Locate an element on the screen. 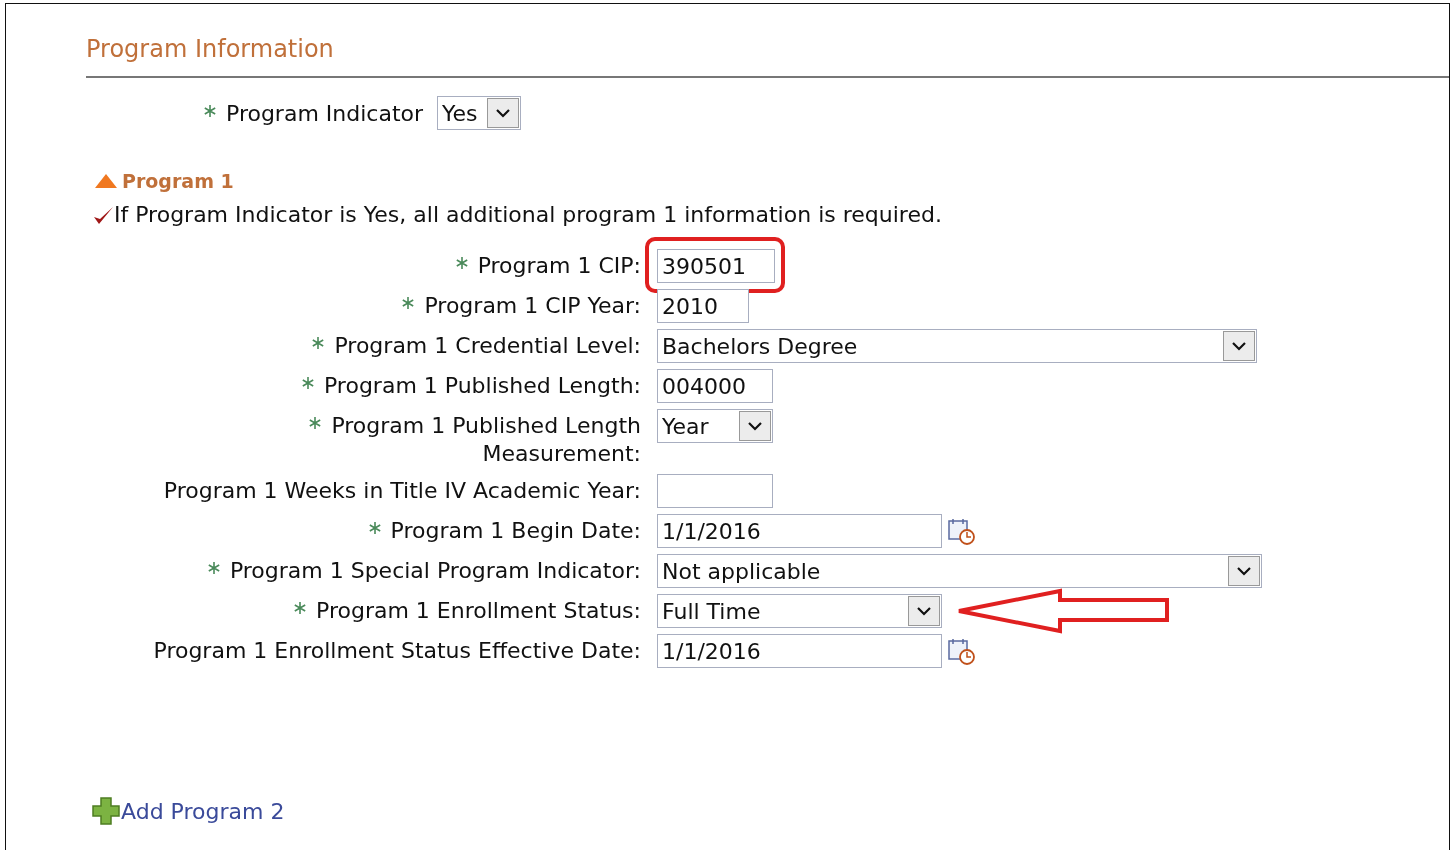  field-label: Program 1 Credential Level: is located at coordinates (476, 344).